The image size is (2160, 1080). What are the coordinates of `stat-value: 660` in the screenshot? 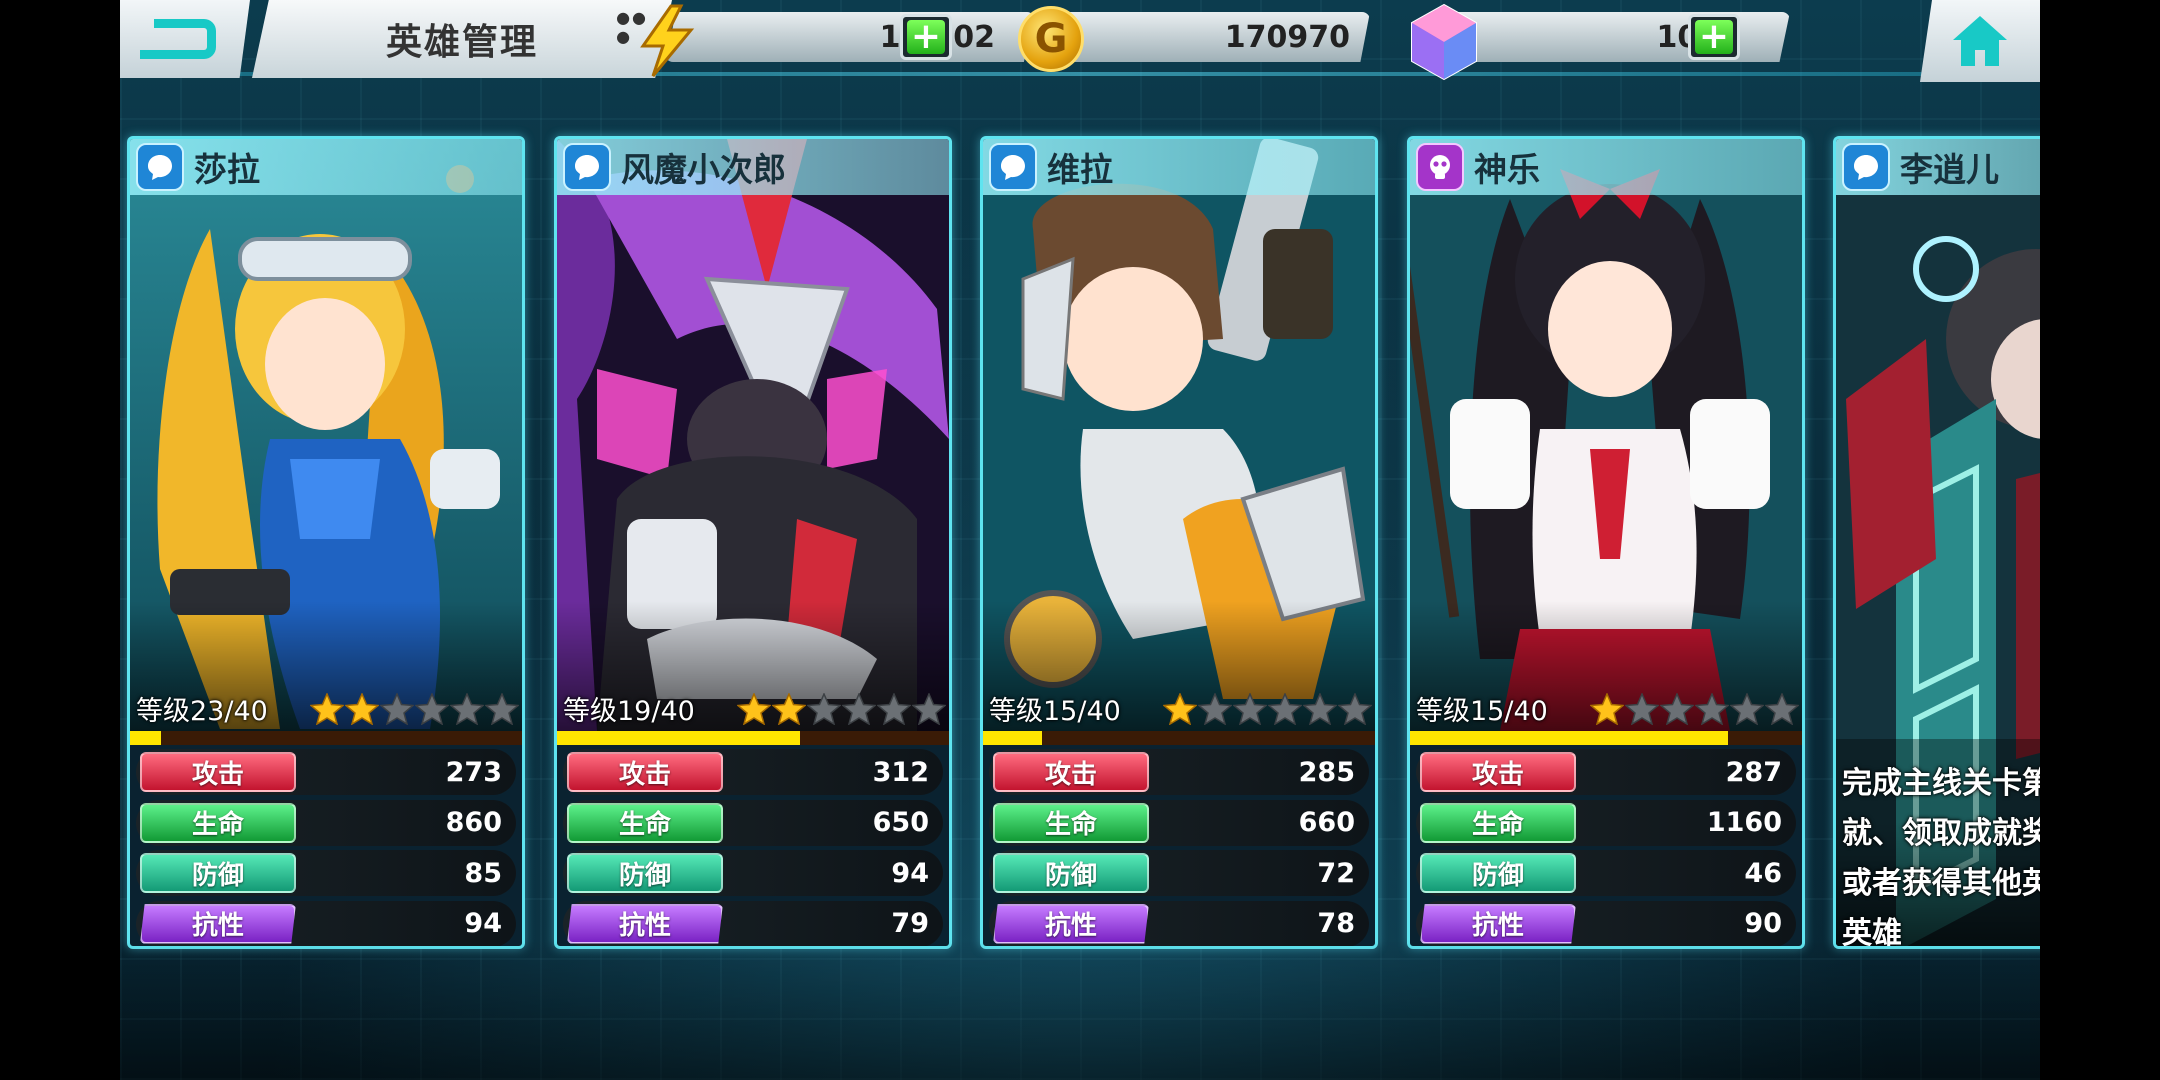 It's located at (1326, 822).